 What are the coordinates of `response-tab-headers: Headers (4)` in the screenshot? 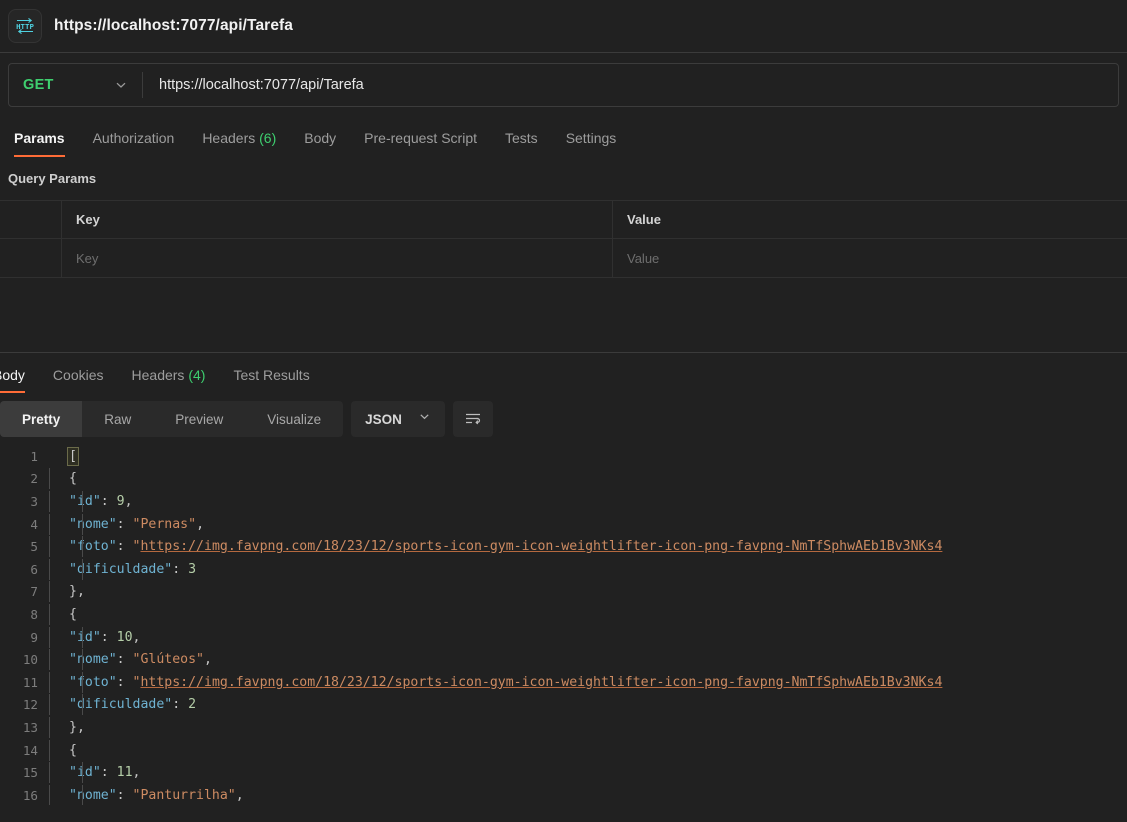 It's located at (169, 380).